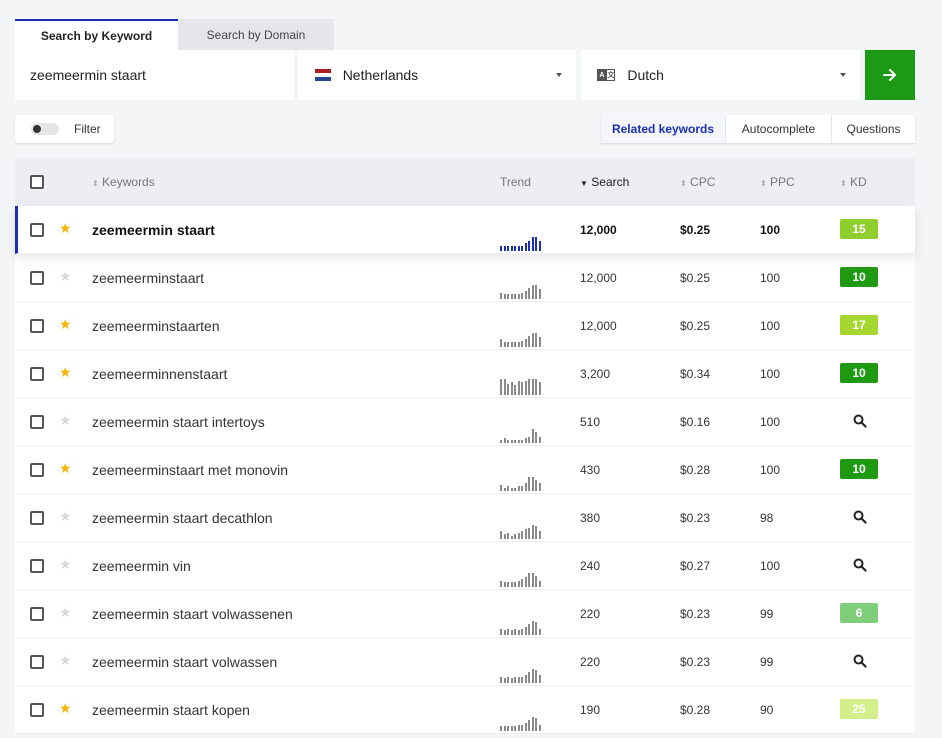  What do you see at coordinates (45, 129) in the screenshot?
I see `toggle-switch` at bounding box center [45, 129].